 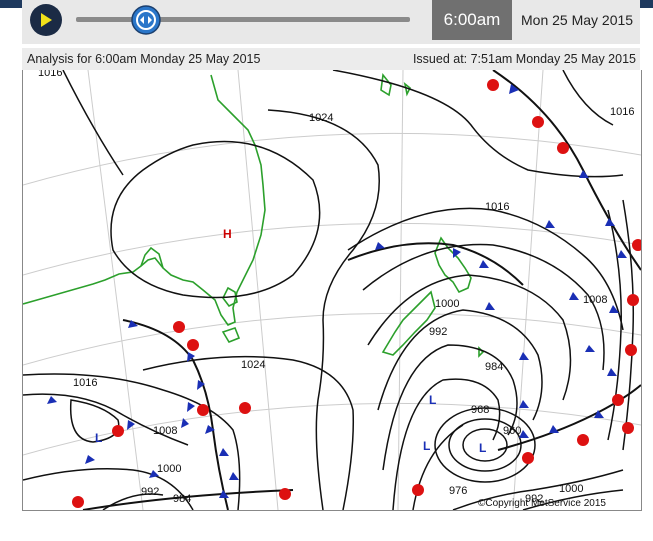 What do you see at coordinates (458, 491) in the screenshot?
I see `pressure-label: 976` at bounding box center [458, 491].